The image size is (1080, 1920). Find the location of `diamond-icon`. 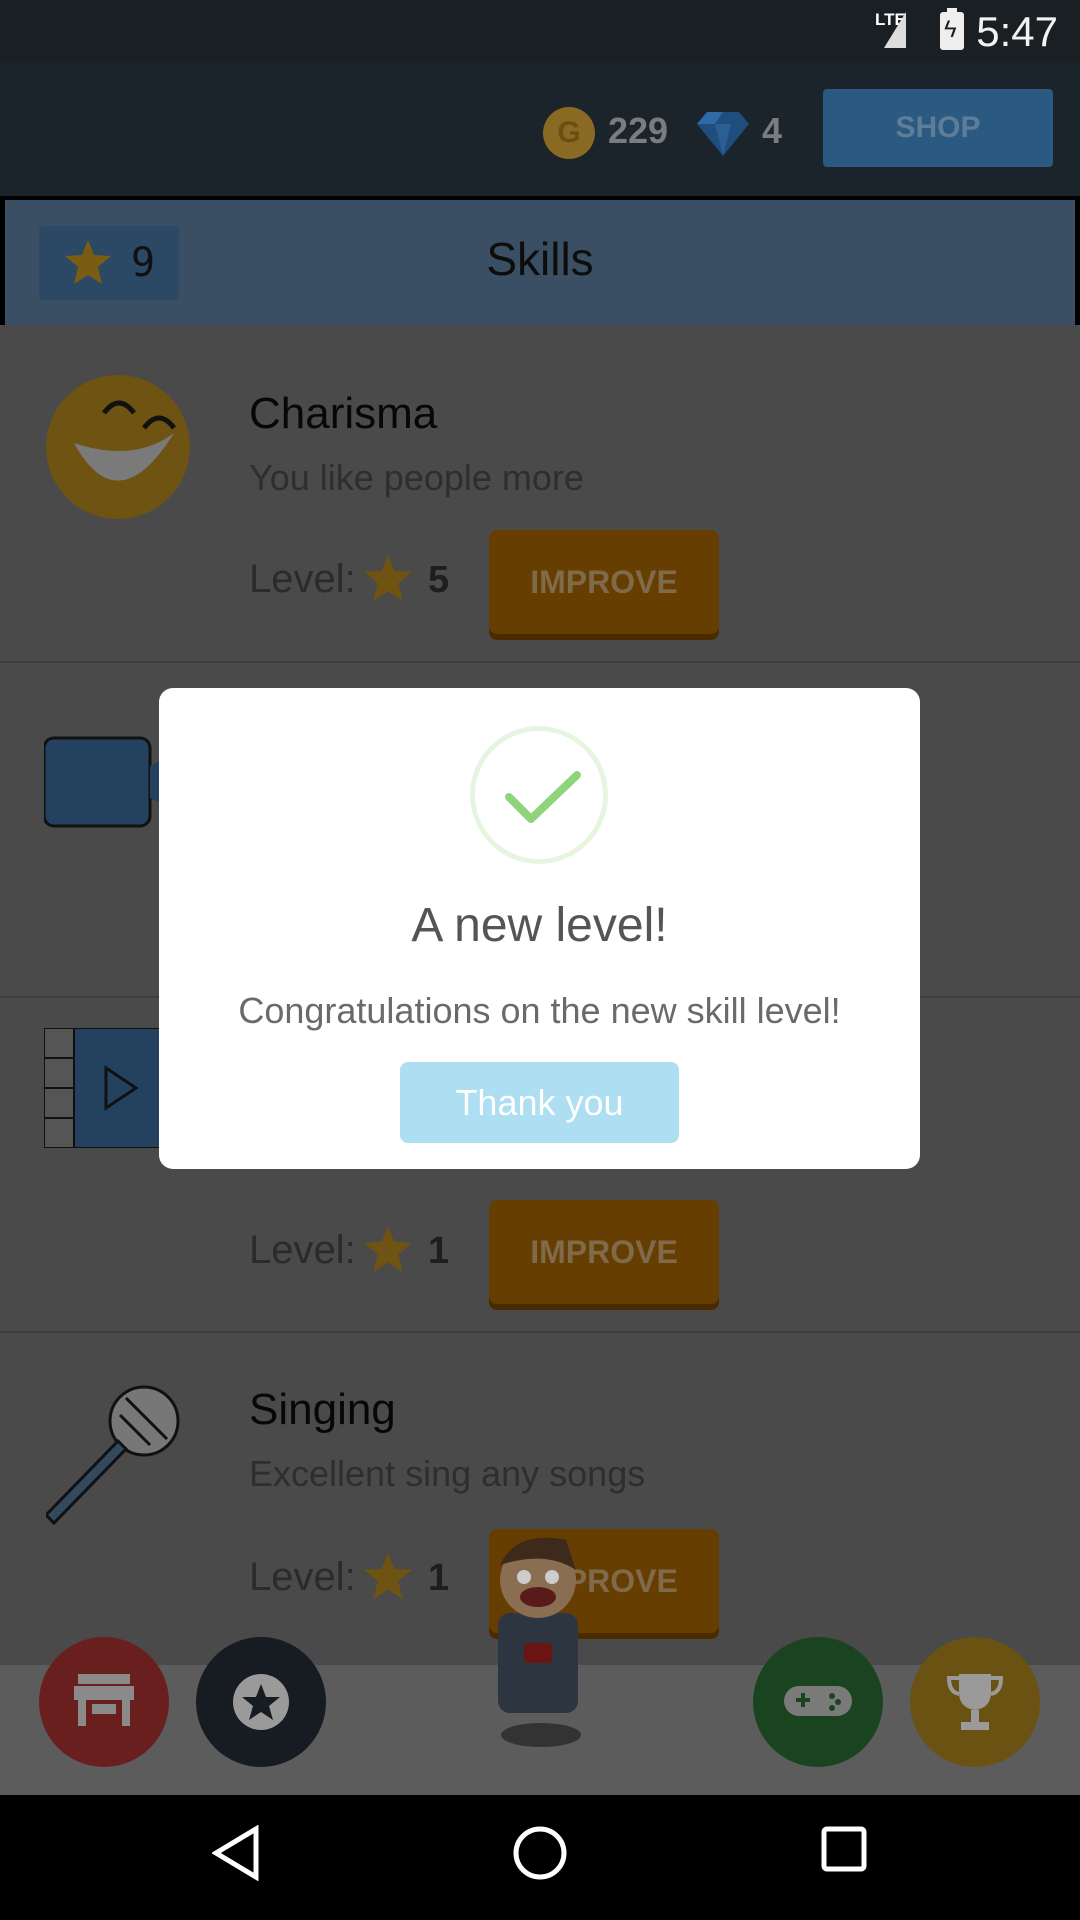

diamond-icon is located at coordinates (723, 134).